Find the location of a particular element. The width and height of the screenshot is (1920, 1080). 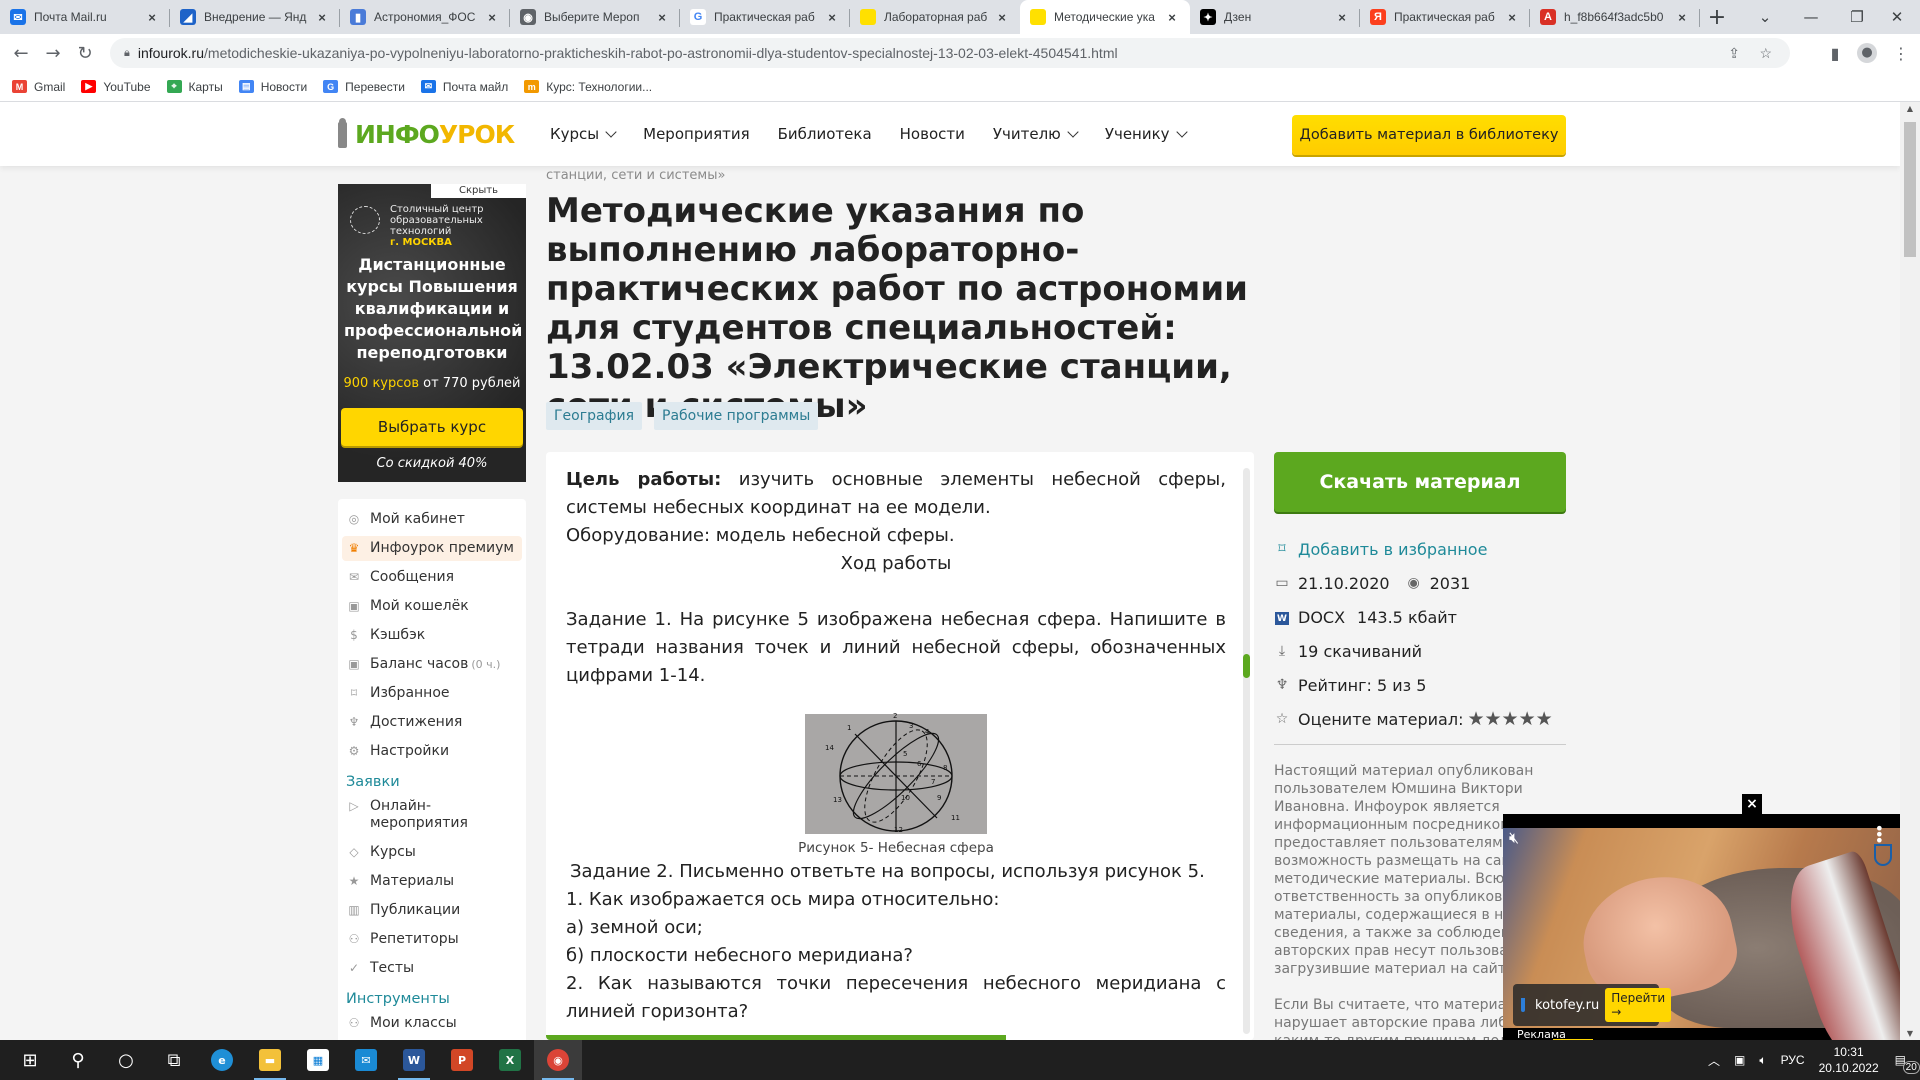

side-menu-item: ▣ Баланс часов (0 ч.) is located at coordinates (432, 664).